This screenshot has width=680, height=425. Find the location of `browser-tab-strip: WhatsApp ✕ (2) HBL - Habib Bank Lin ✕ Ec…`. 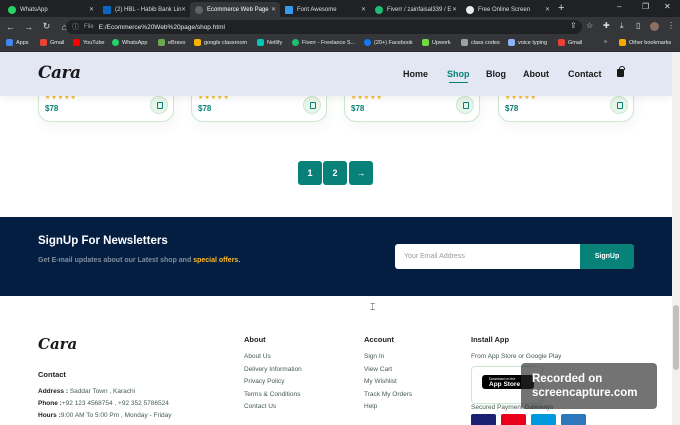

browser-tab-strip: WhatsApp ✕ (2) HBL - Habib Bank Lin ✕ Ec… is located at coordinates (340, 8).